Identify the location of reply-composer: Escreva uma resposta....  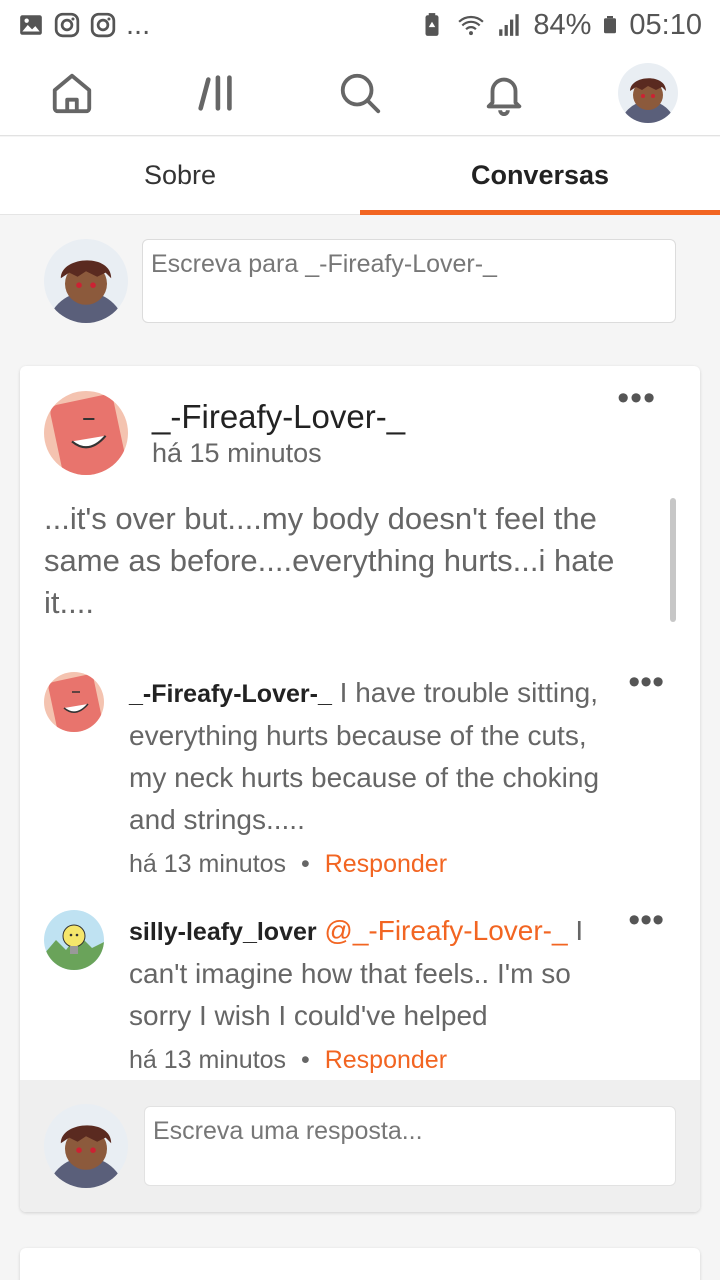
(360, 1146).